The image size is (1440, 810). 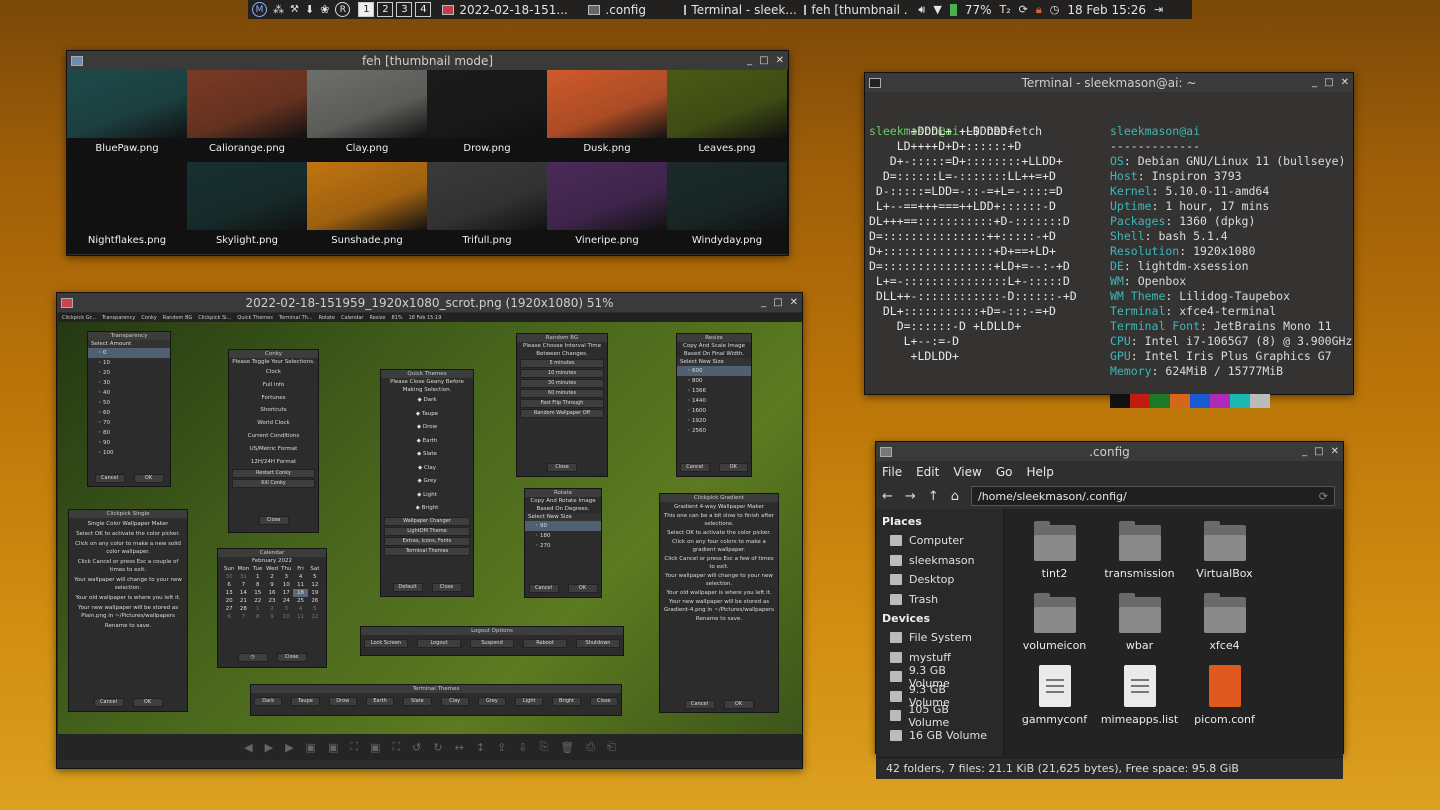 What do you see at coordinates (315, 601) in the screenshot?
I see `calendar-day: 26` at bounding box center [315, 601].